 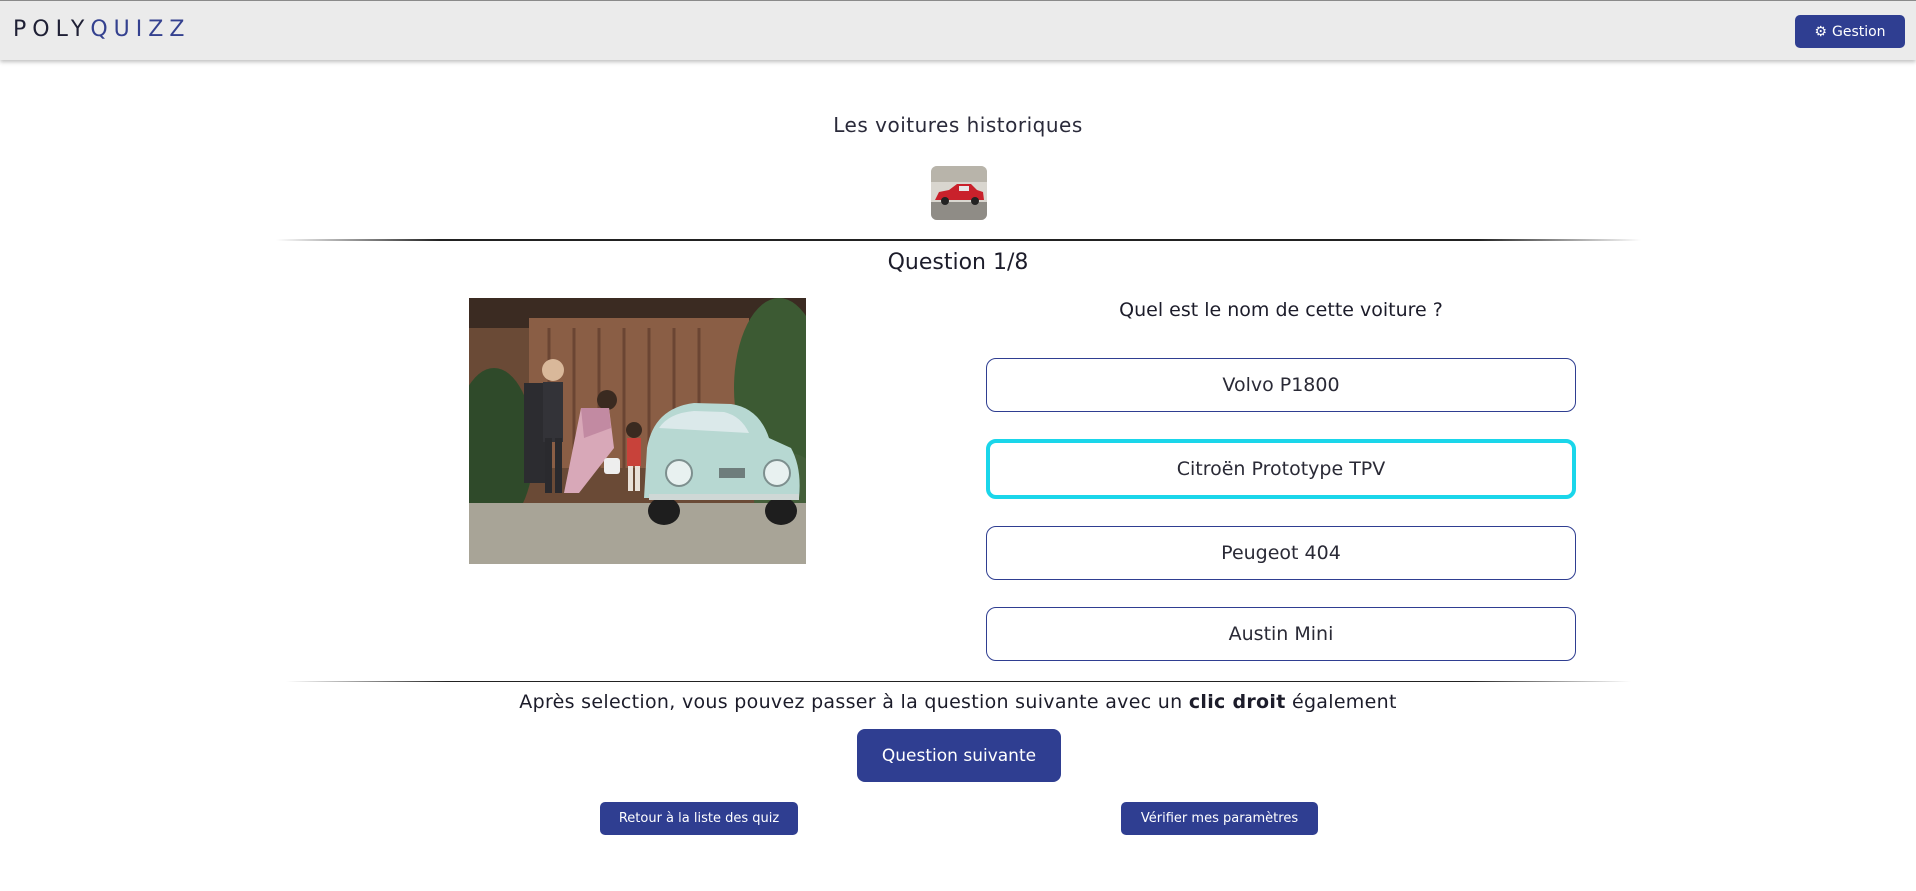 I want to click on quiz-title: Les voitures historiques, so click(x=958, y=125).